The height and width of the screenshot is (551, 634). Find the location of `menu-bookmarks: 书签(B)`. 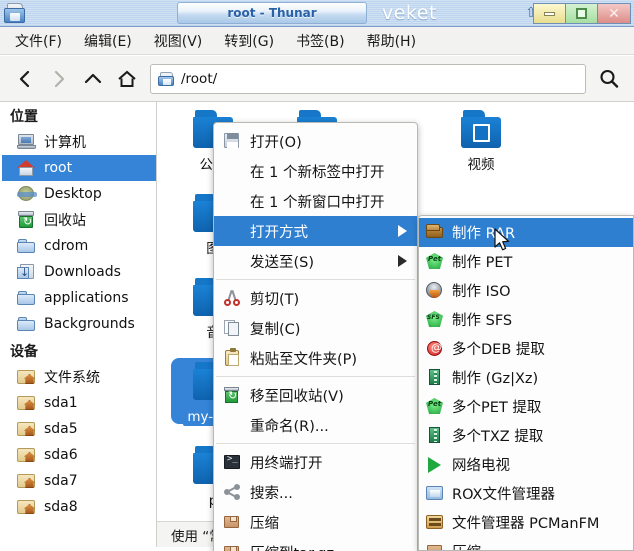

menu-bookmarks: 书签(B) is located at coordinates (320, 41).